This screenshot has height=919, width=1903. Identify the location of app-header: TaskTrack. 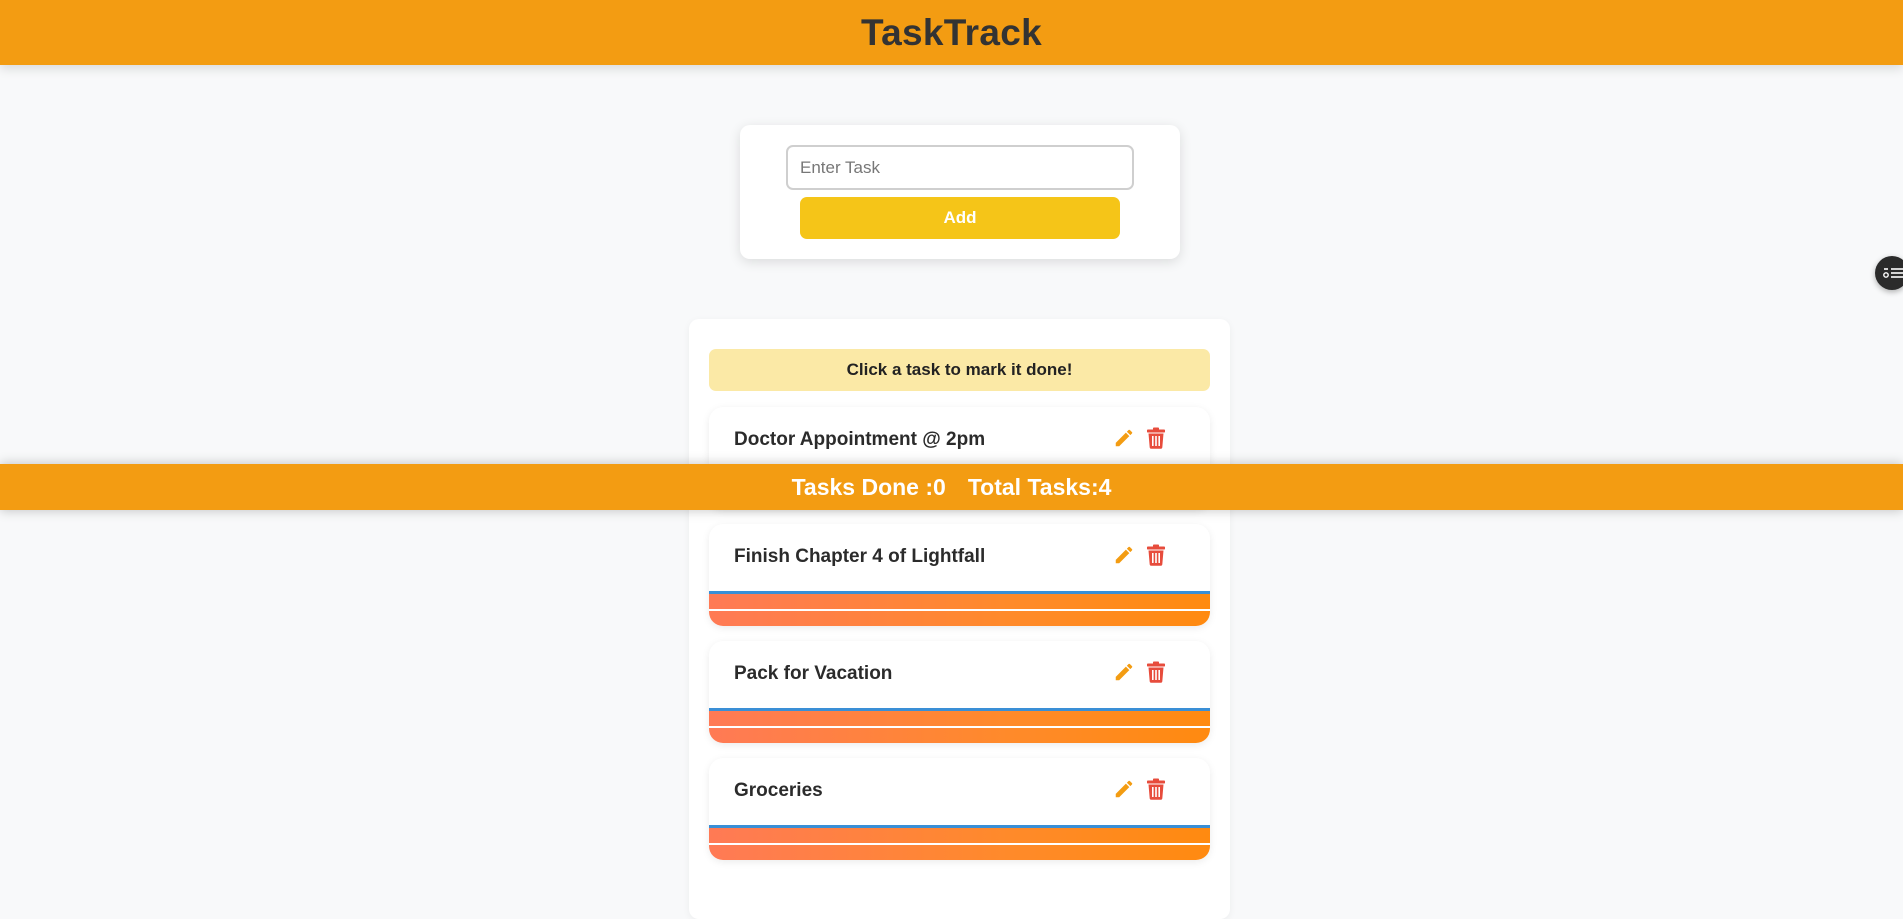
(951, 32).